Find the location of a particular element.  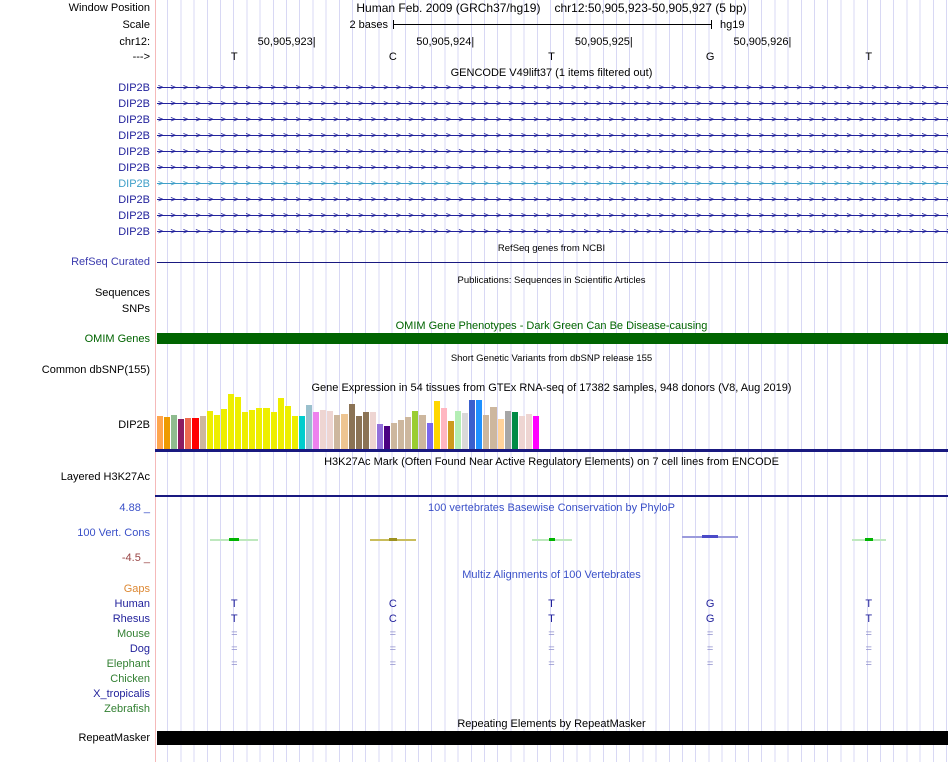

track-label-x_tropicalis: X_tropicalis is located at coordinates (75, 694).